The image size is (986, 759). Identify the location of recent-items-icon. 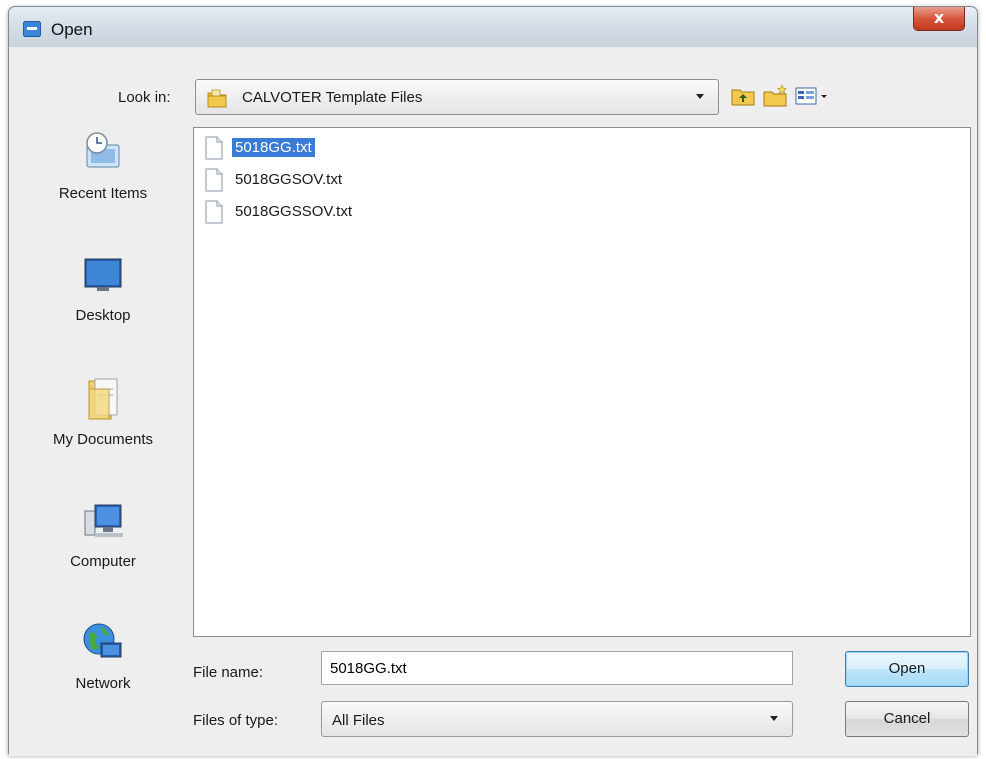
(103, 150).